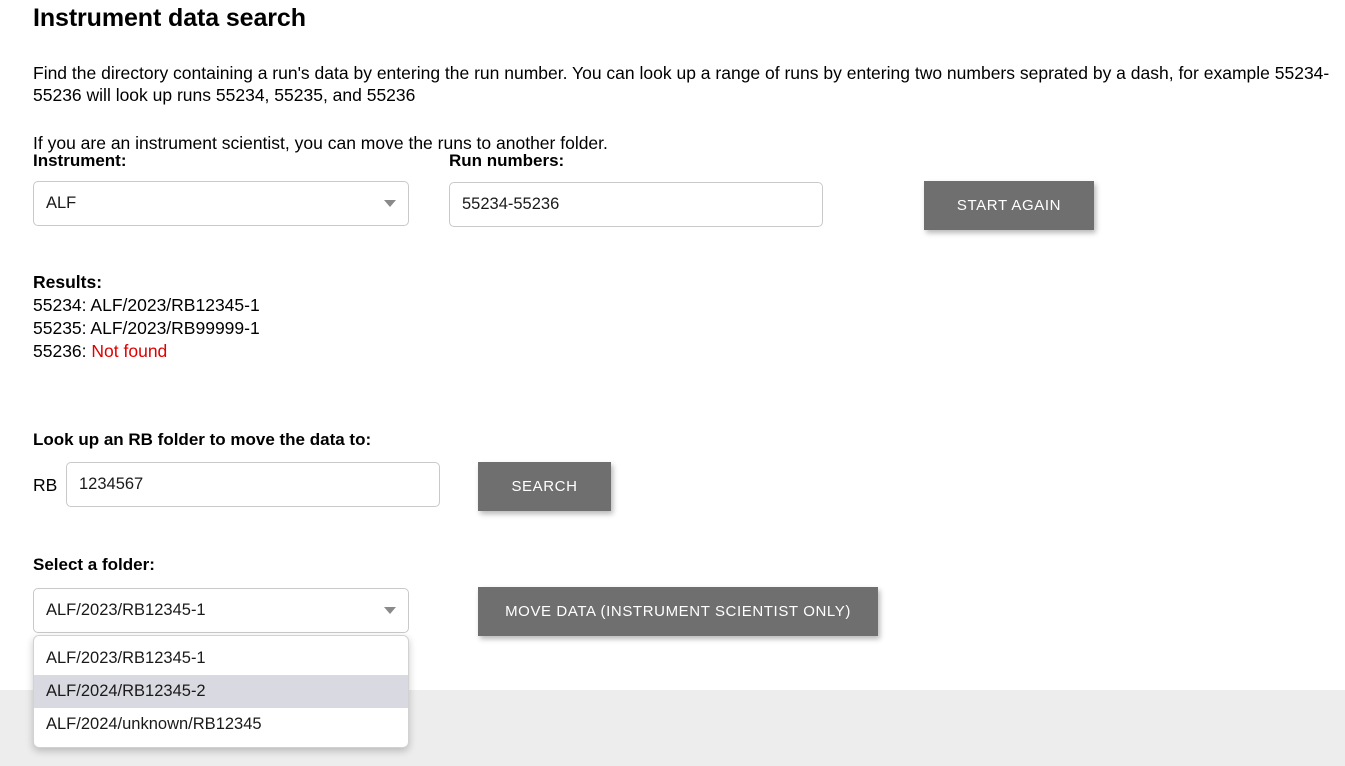 The height and width of the screenshot is (766, 1345). What do you see at coordinates (68, 282) in the screenshot?
I see `results-heading: Results:` at bounding box center [68, 282].